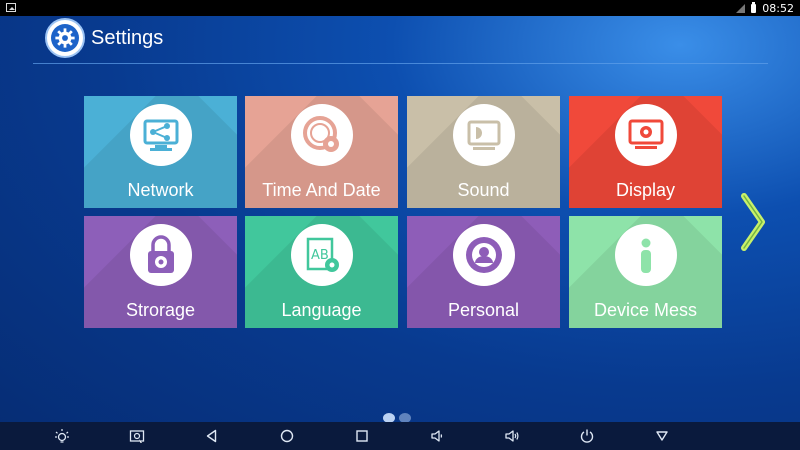 The image size is (800, 450). Describe the element at coordinates (646, 135) in the screenshot. I see `display-gear-icon` at that location.